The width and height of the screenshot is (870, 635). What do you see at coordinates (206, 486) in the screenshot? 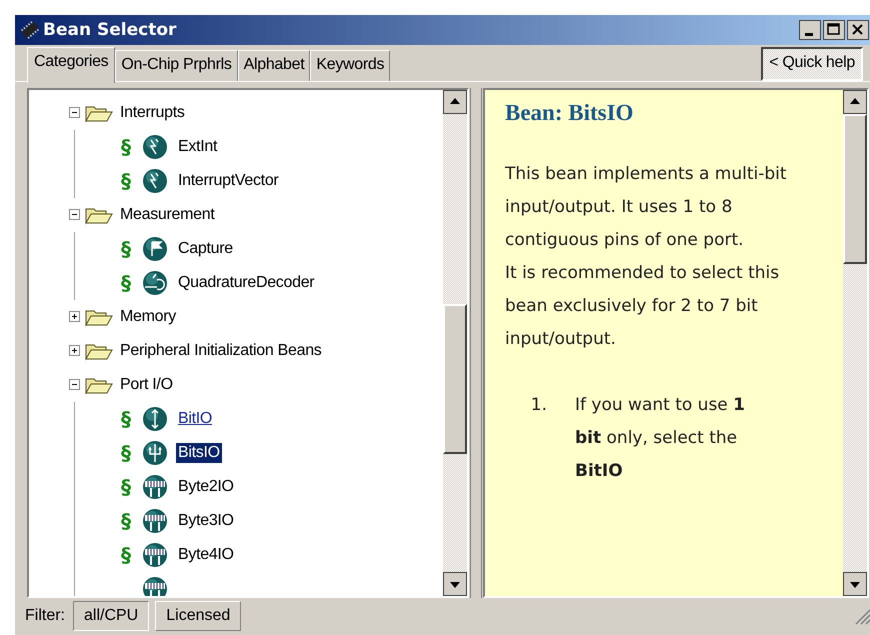
I see `tree-item: Byte2IO` at bounding box center [206, 486].